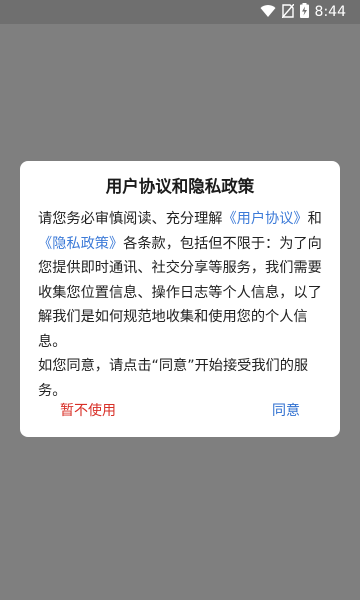  Describe the element at coordinates (88, 411) in the screenshot. I see `decline-button: 暂不使用` at that location.